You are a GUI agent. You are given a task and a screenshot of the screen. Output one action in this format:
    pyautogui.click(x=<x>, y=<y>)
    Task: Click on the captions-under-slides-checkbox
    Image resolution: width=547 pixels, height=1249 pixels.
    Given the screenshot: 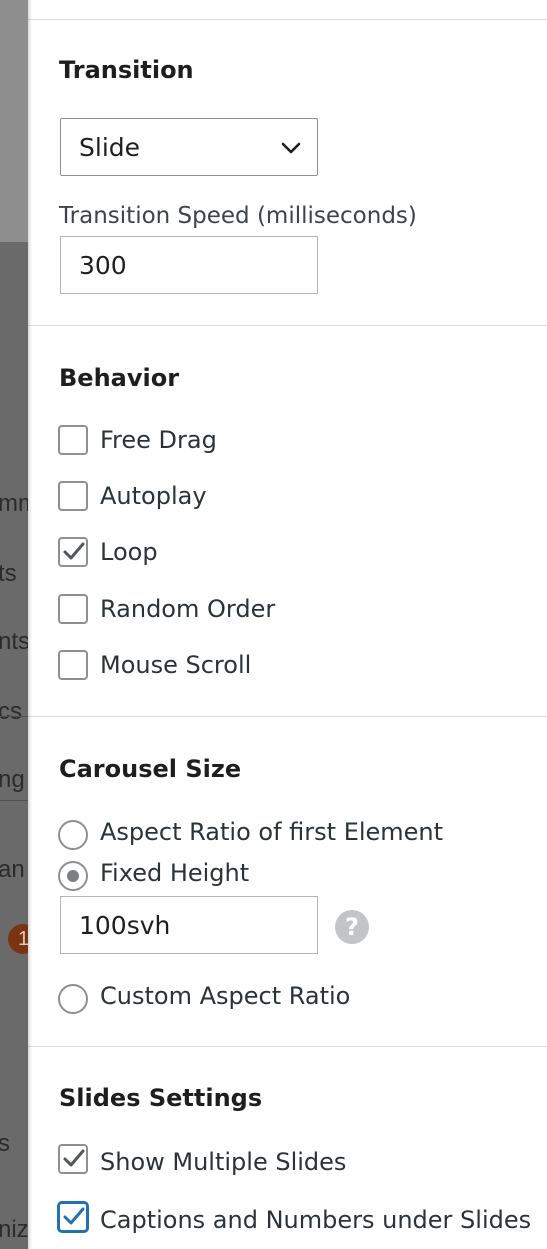 What is the action you would take?
    pyautogui.click(x=73, y=1217)
    